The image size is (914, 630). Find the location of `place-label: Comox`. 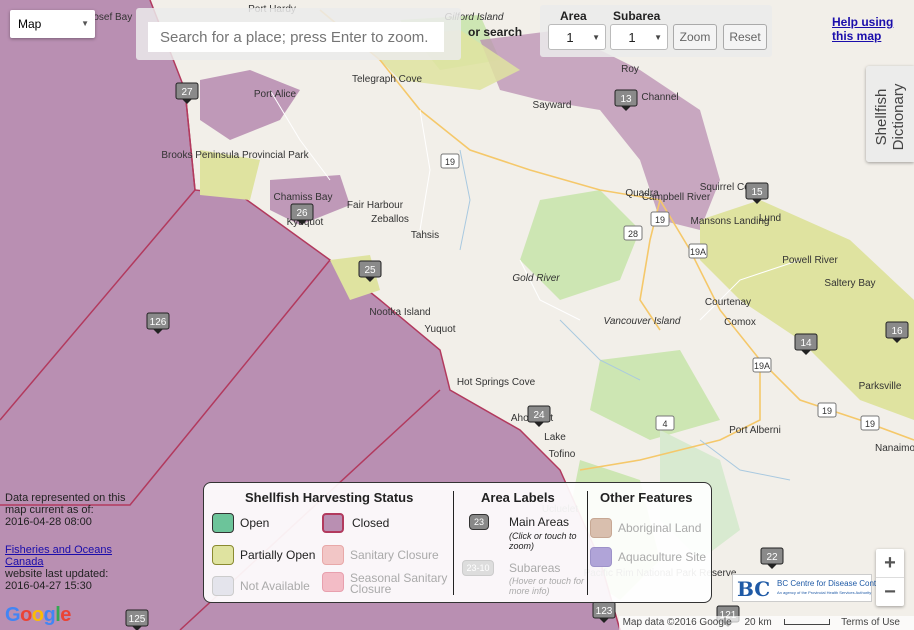

place-label: Comox is located at coordinates (740, 322).